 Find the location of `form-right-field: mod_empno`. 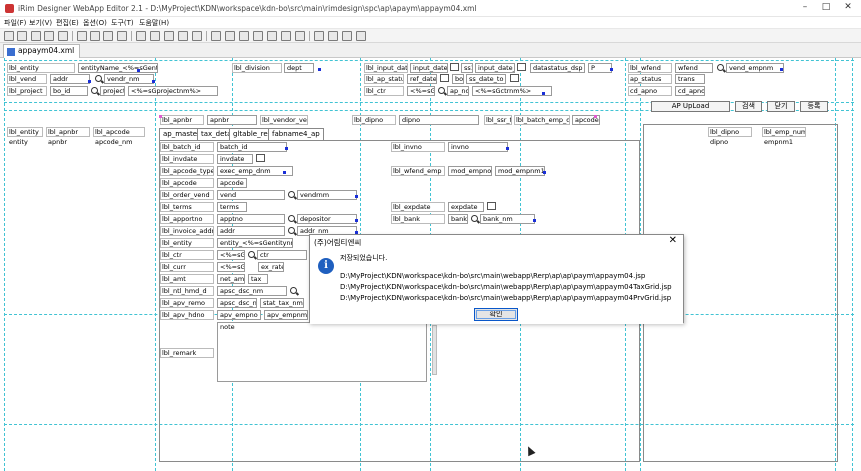

form-right-field: mod_empno is located at coordinates (470, 171).